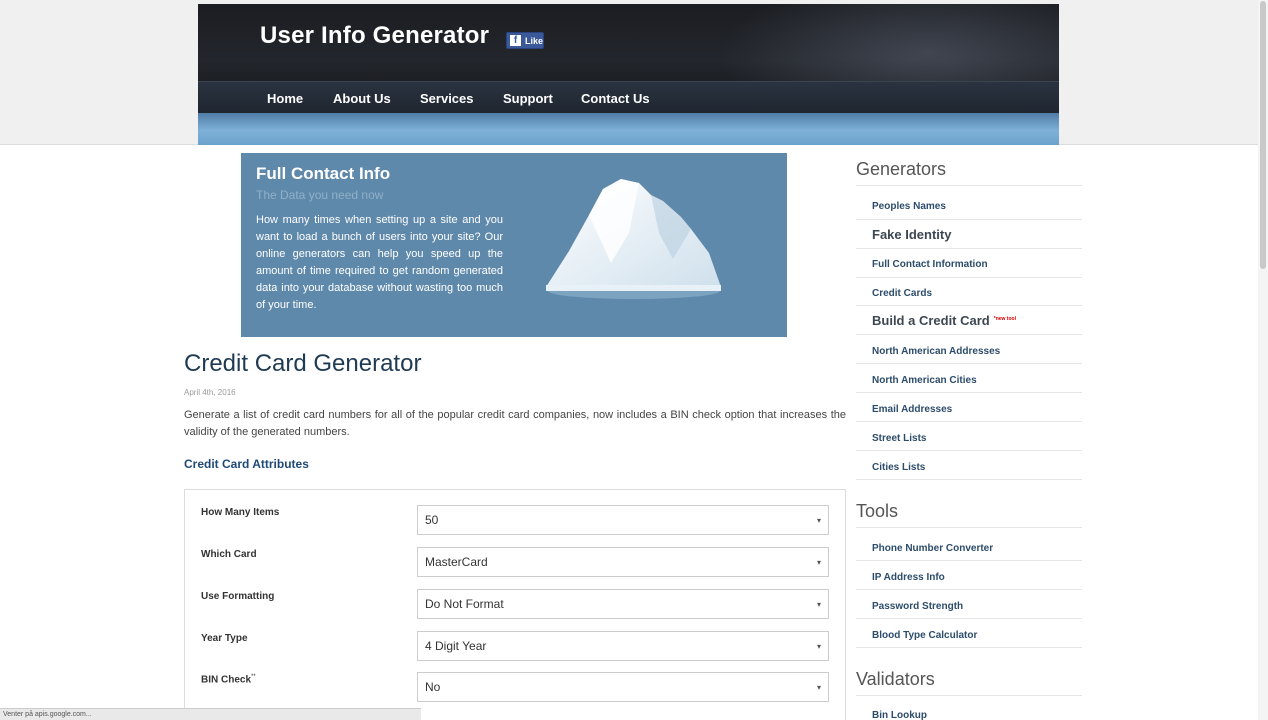 The height and width of the screenshot is (720, 1268). Describe the element at coordinates (224, 638) in the screenshot. I see `year-type-label: Year Type` at that location.